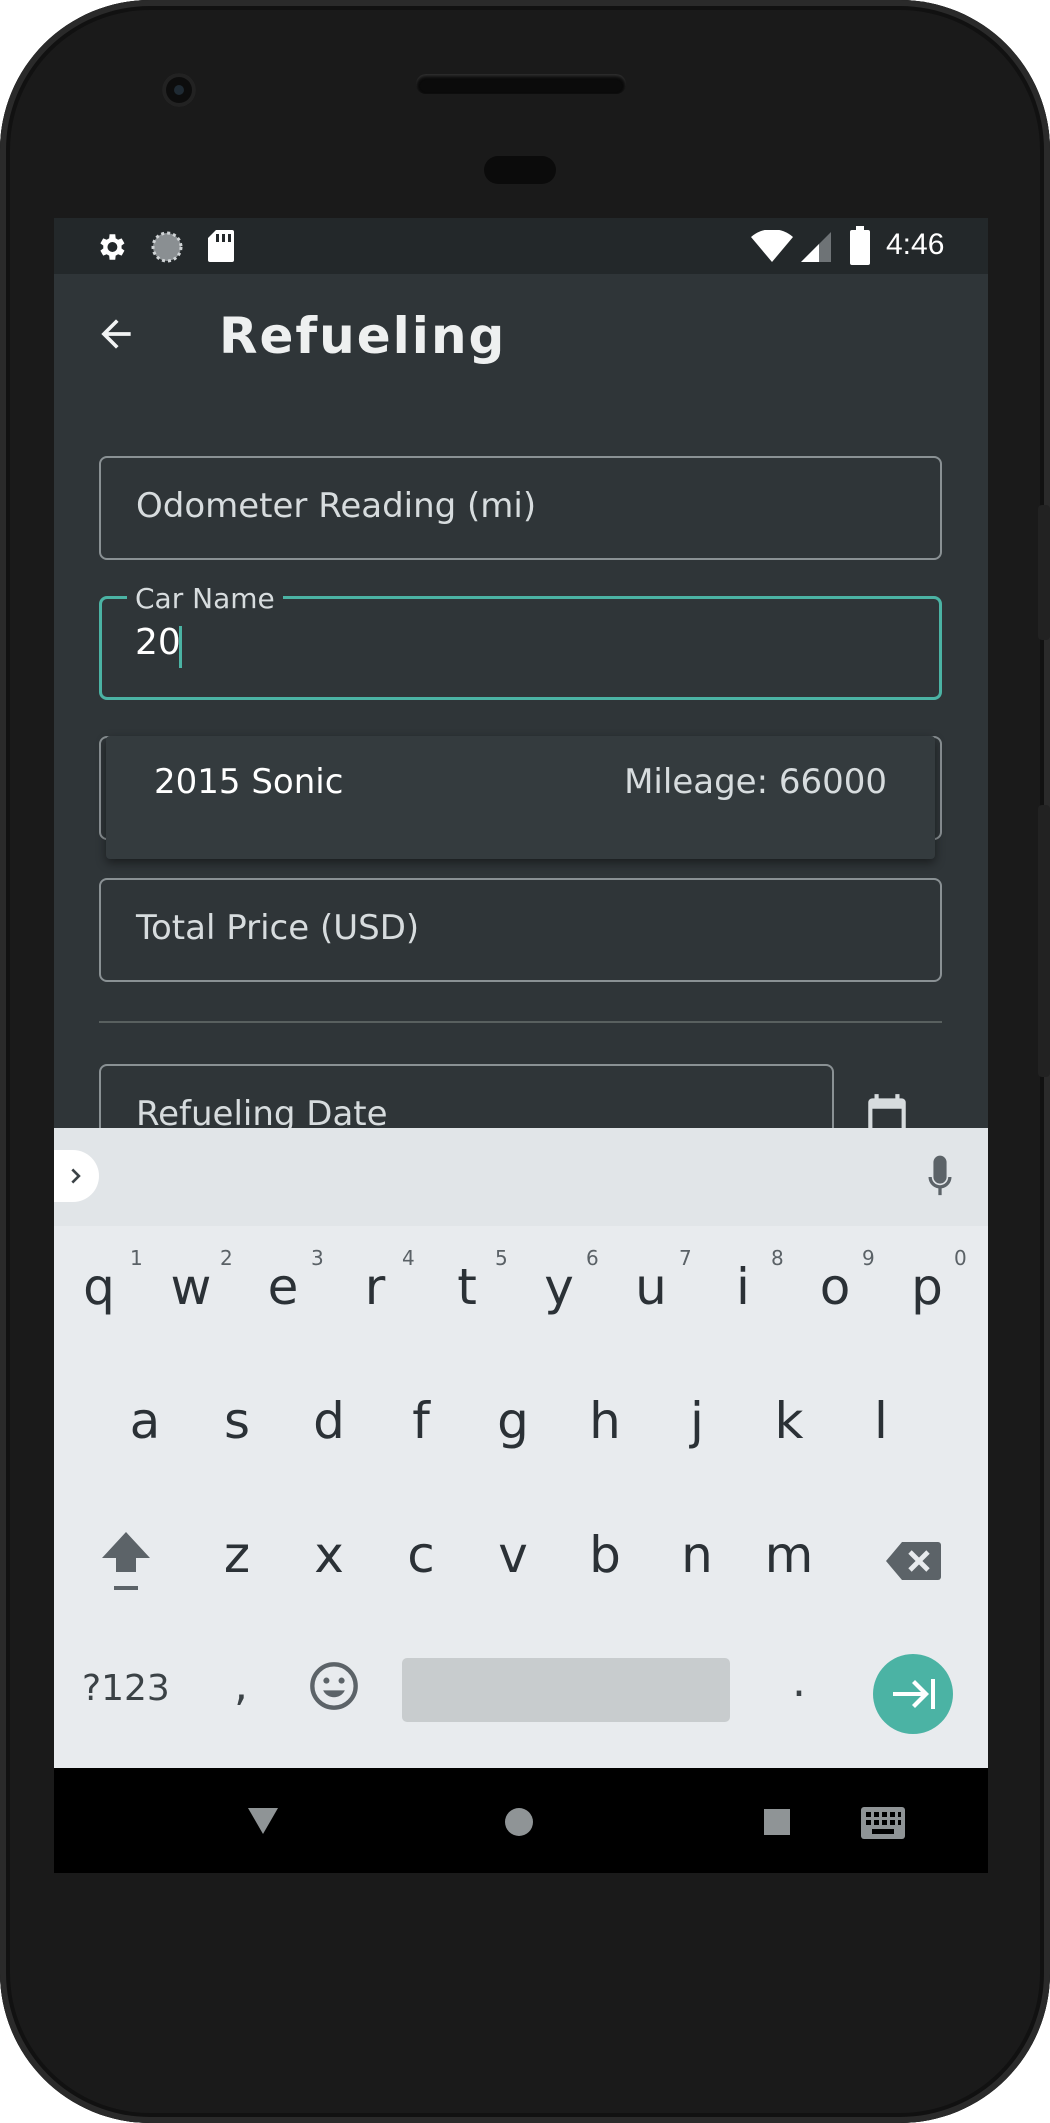 The height and width of the screenshot is (2123, 1050). I want to click on sd-card-icon, so click(221, 246).